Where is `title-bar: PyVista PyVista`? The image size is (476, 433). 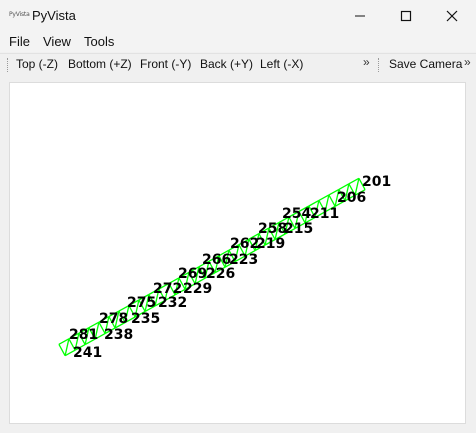
title-bar: PyVista PyVista is located at coordinates (238, 16).